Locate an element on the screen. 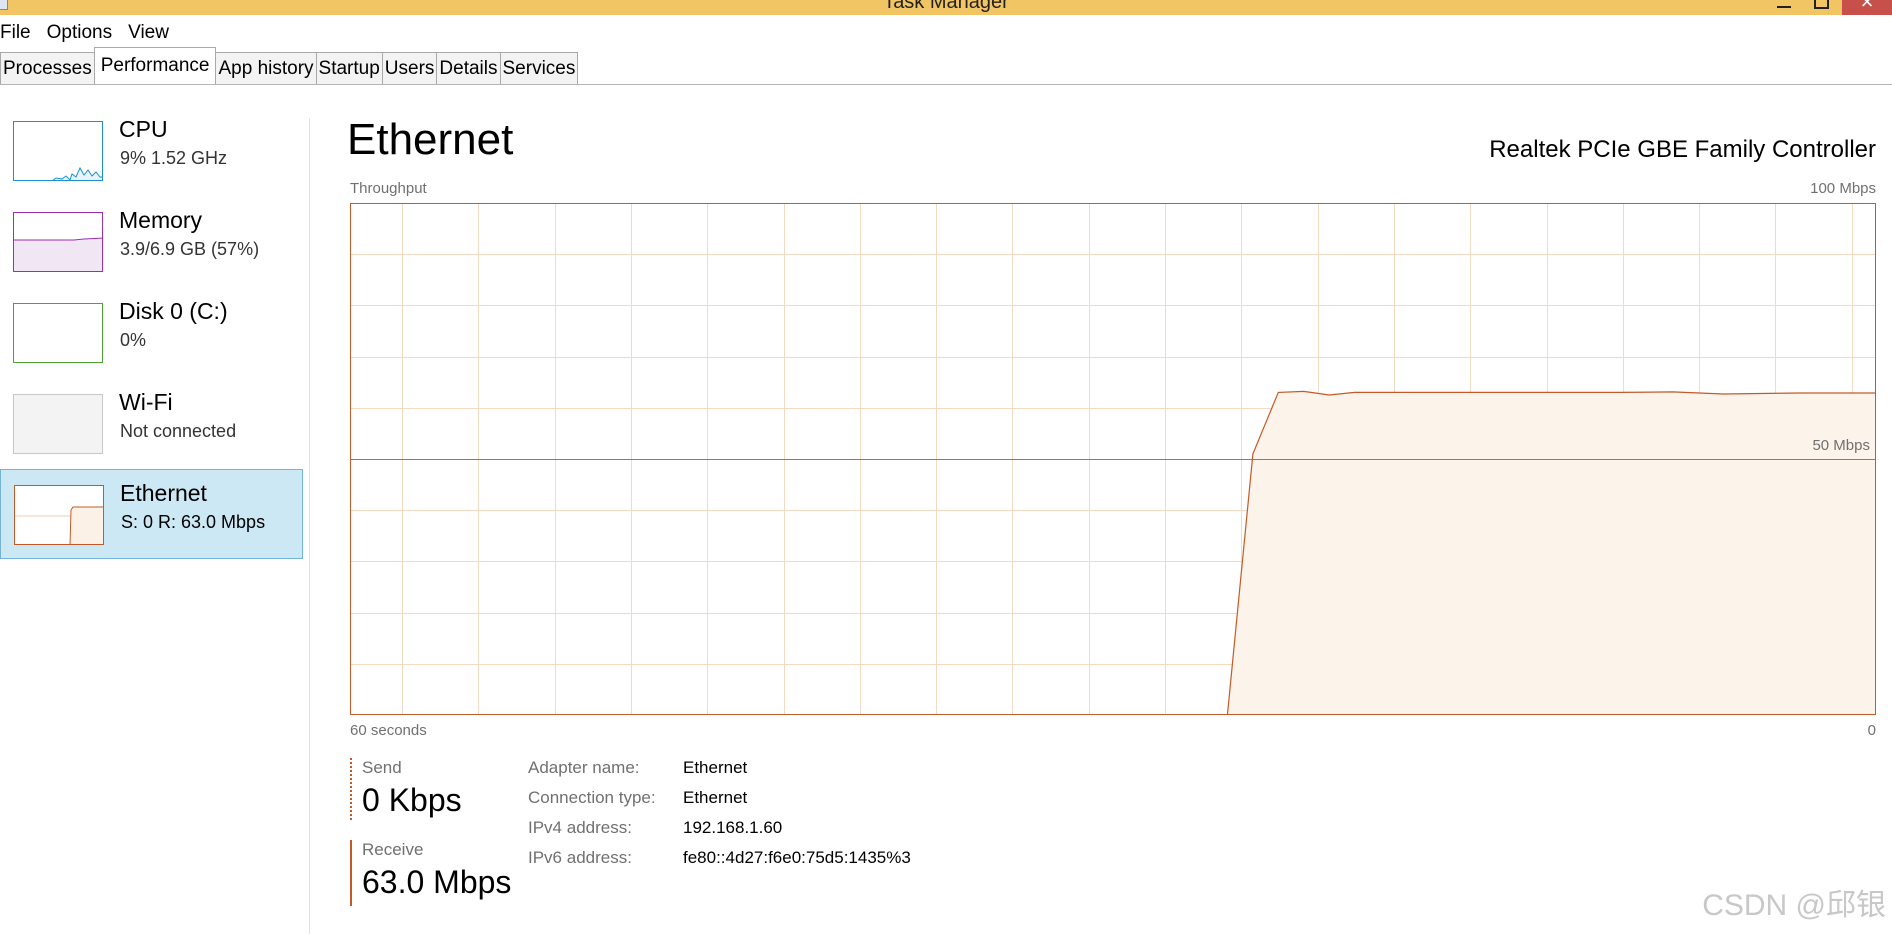  sidebar-item-disk: Disk 0 (C:) 0% is located at coordinates (151, 337).